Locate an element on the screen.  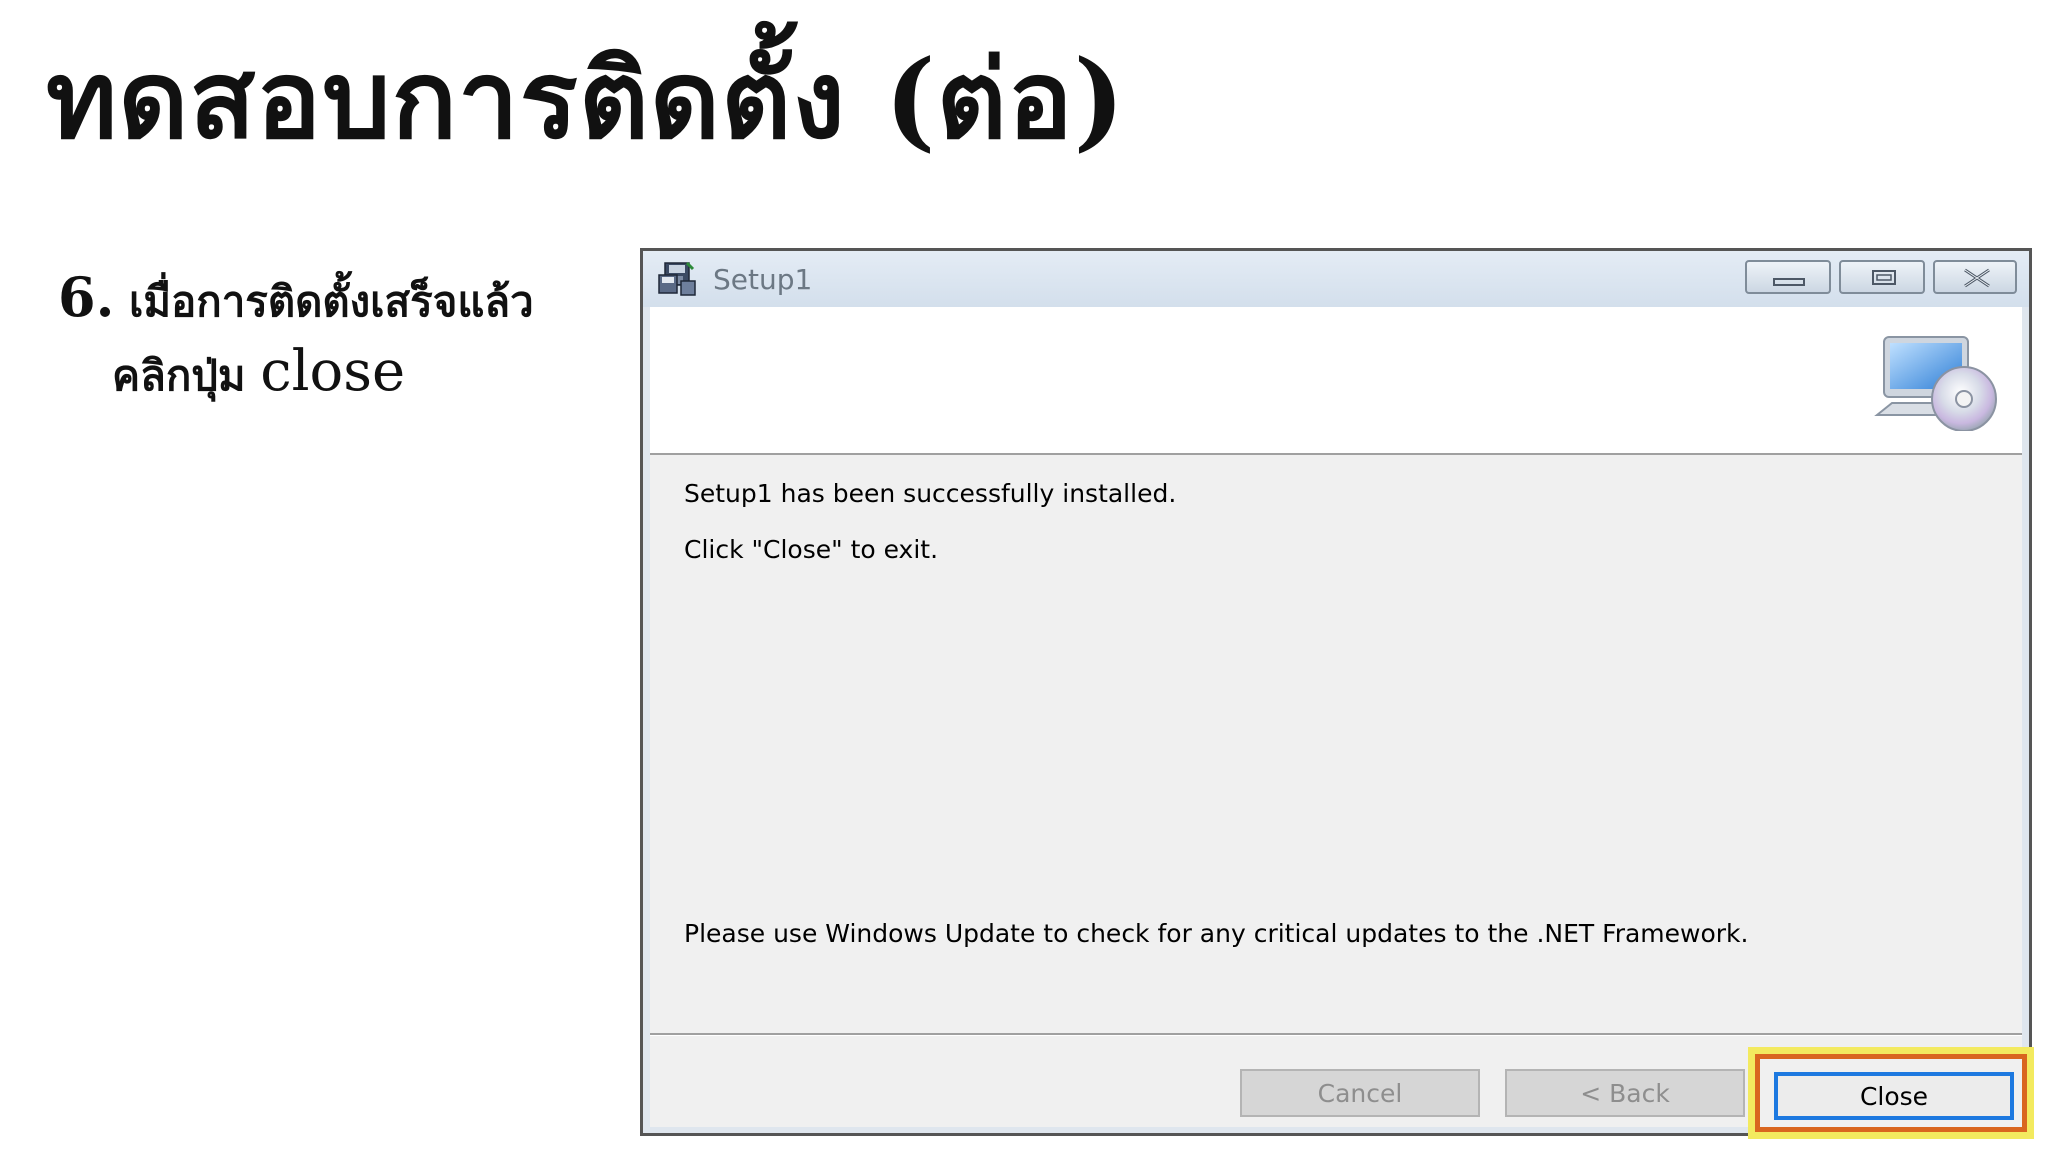
maximize-button is located at coordinates (1882, 277).